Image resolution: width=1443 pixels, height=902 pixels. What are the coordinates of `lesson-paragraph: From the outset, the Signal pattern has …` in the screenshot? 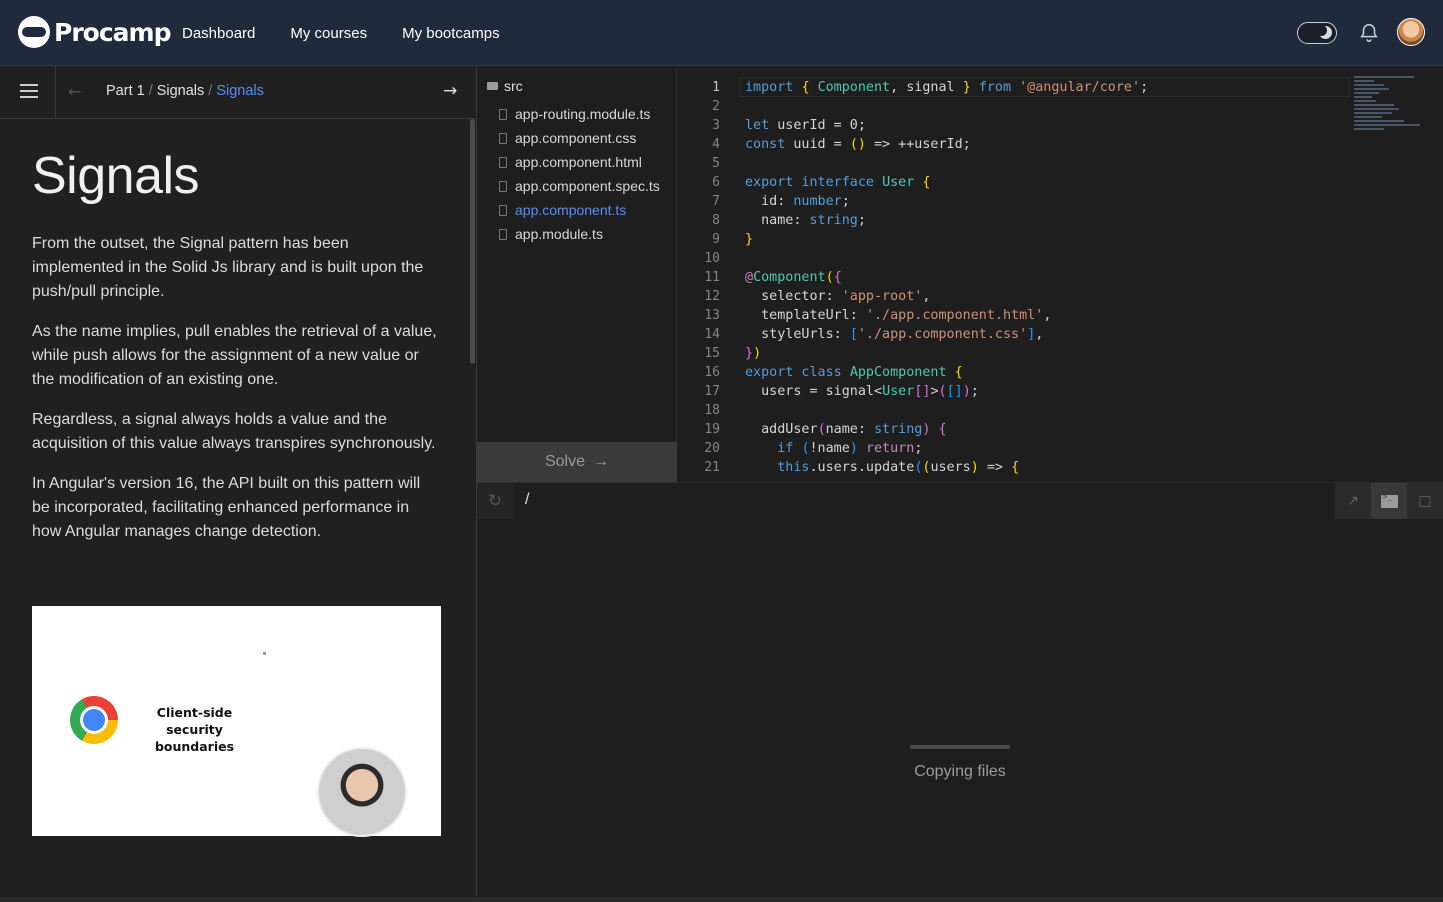 It's located at (228, 267).